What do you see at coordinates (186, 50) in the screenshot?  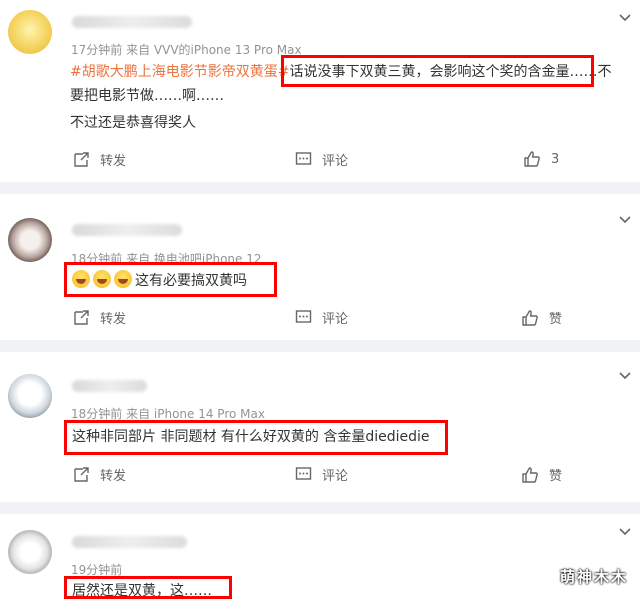 I see `comment-meta: 17分钟前 来自 VVV的iPhone 13 Pro Max` at bounding box center [186, 50].